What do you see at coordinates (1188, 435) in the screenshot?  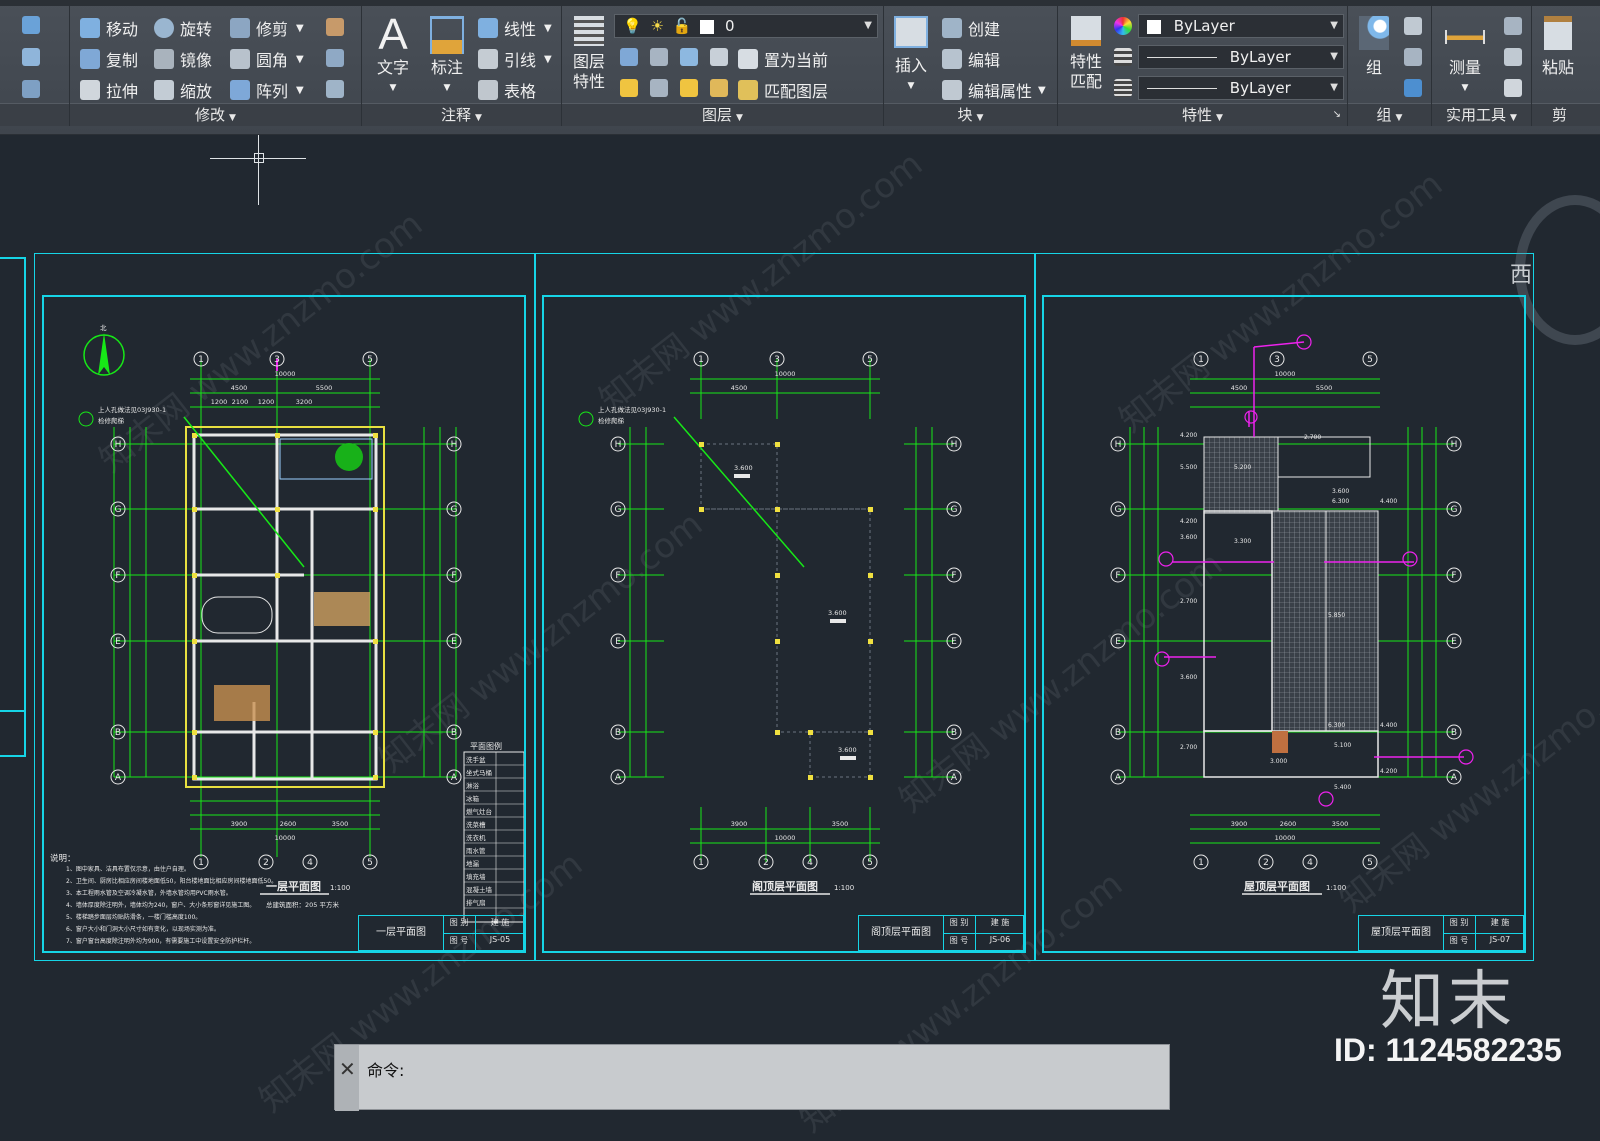 I see `elevation-mark: 4.200` at bounding box center [1188, 435].